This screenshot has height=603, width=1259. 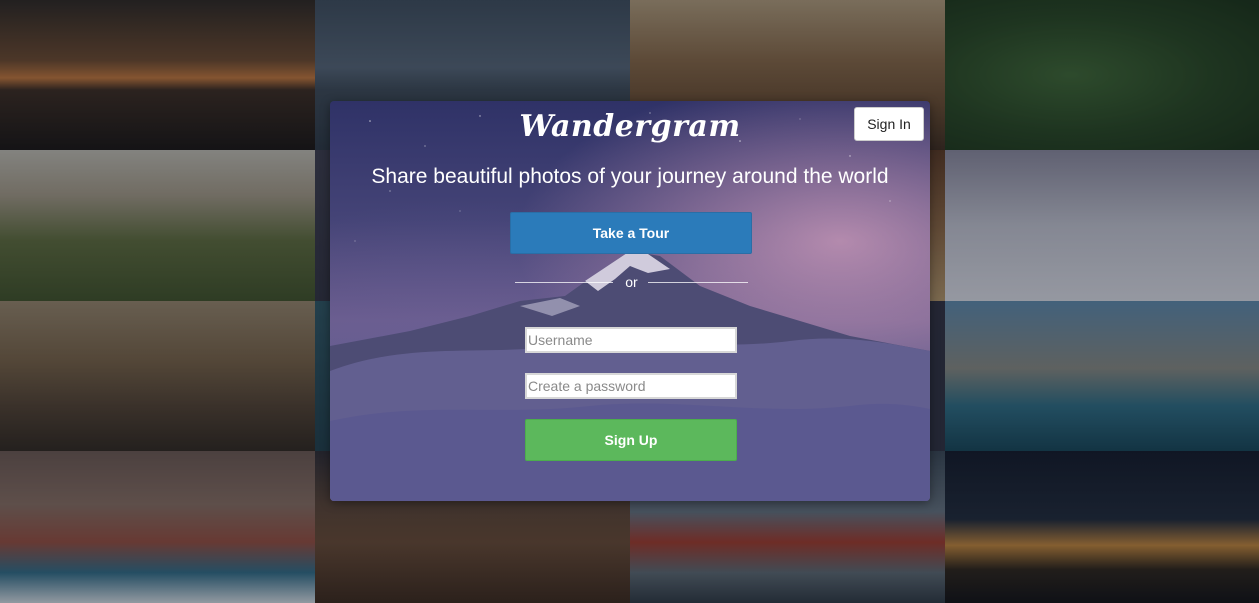 I want to click on sea-arches-photo, so click(x=1102, y=376).